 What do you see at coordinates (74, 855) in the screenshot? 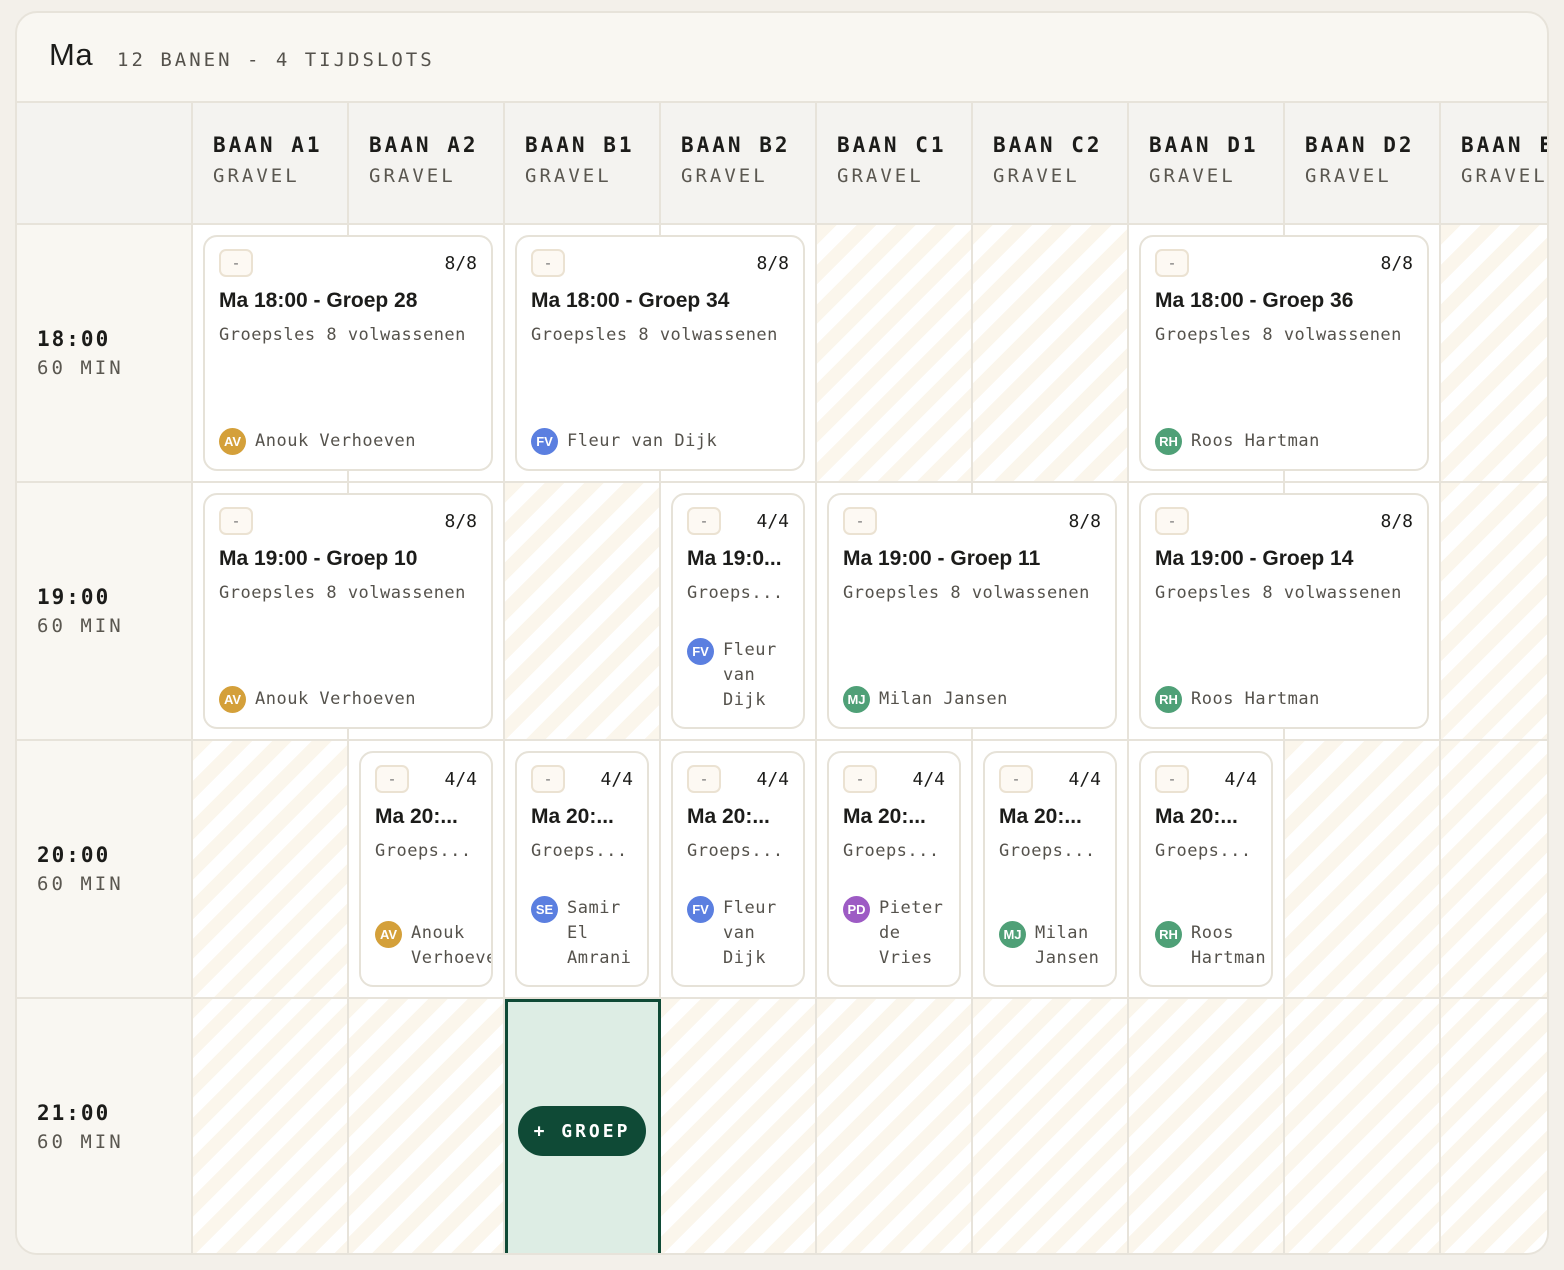
I see `timeslot-time: 20:00` at bounding box center [74, 855].